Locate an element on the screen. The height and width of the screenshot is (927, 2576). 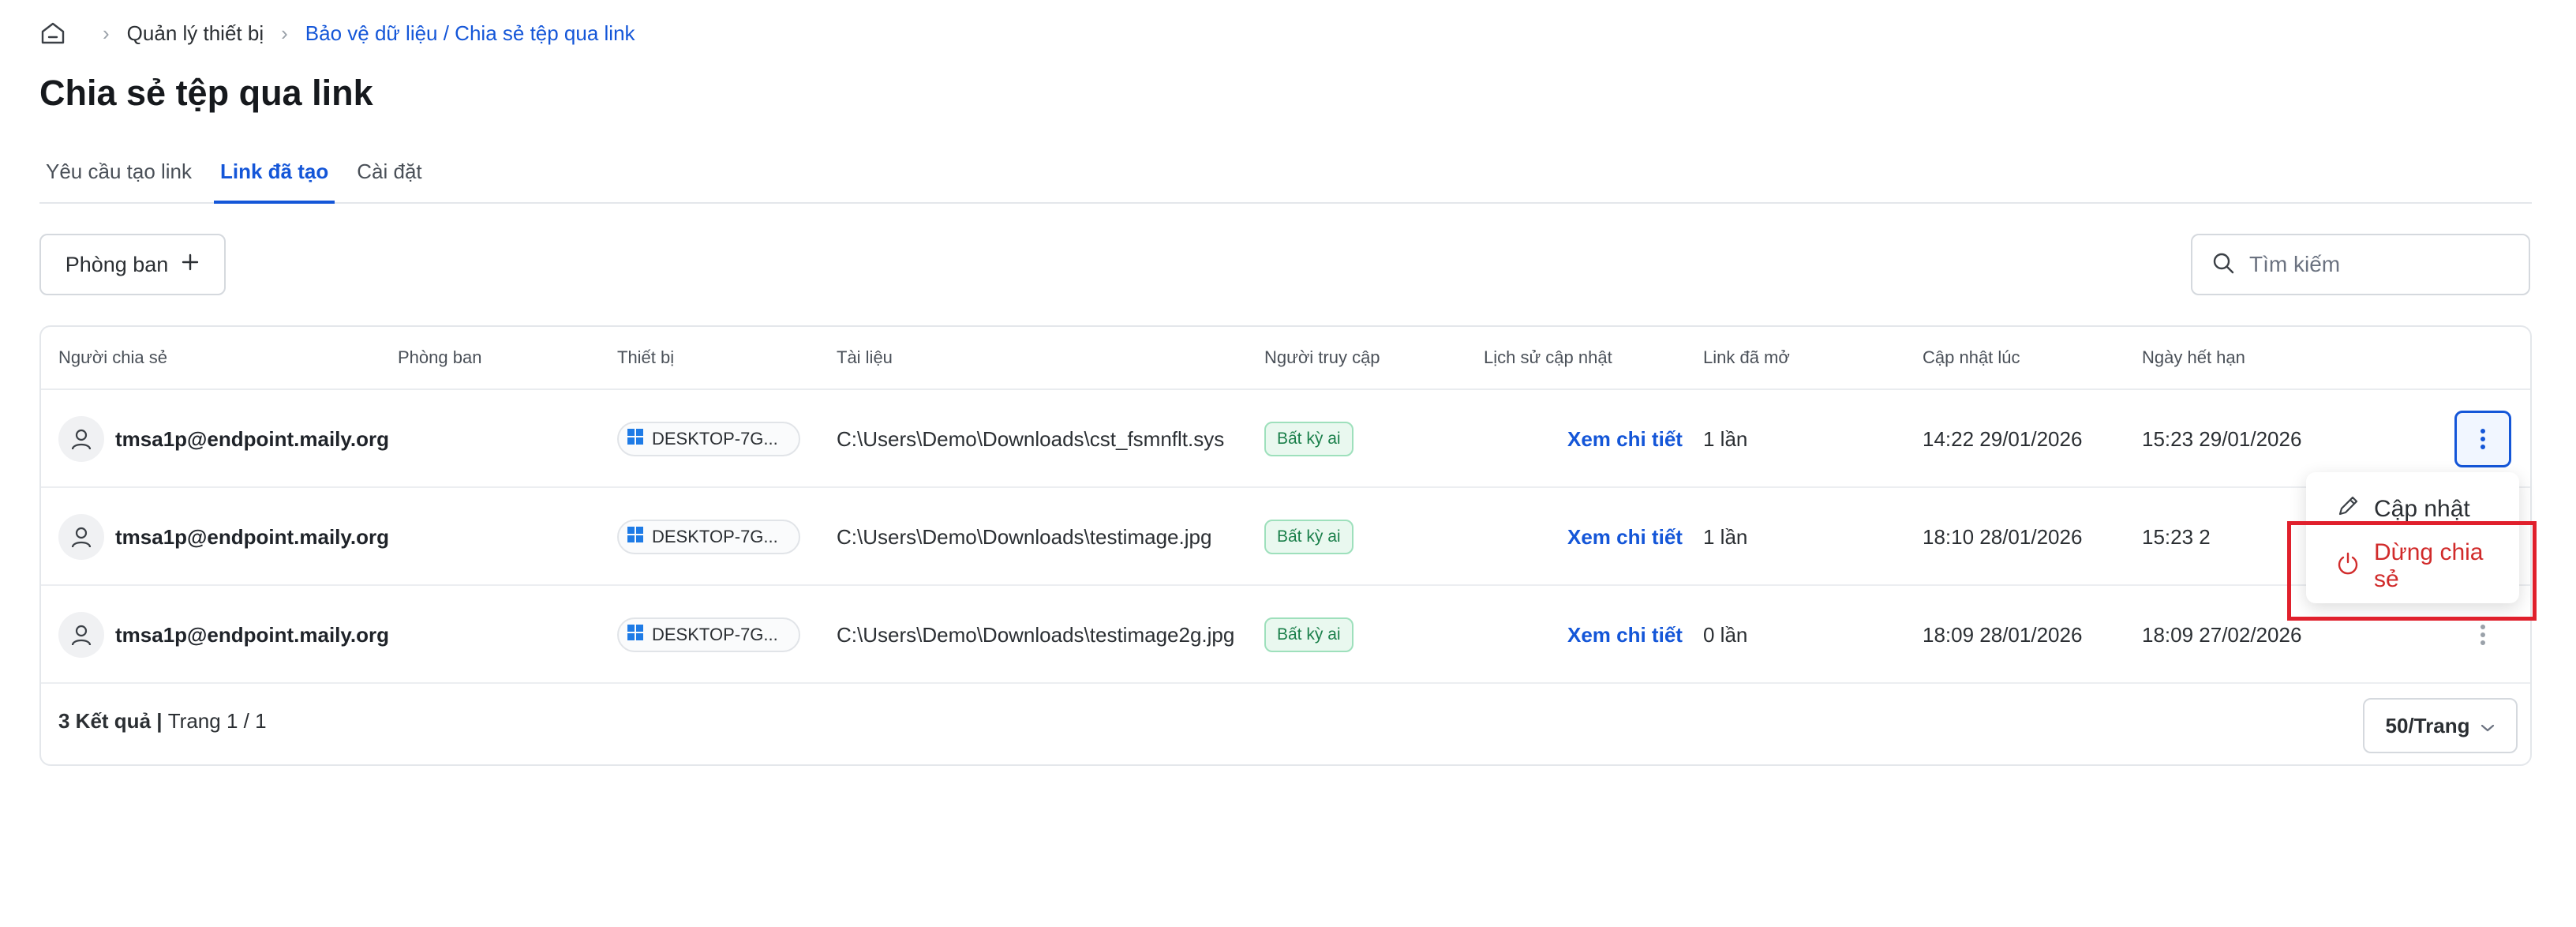
search-box is located at coordinates (2360, 264).